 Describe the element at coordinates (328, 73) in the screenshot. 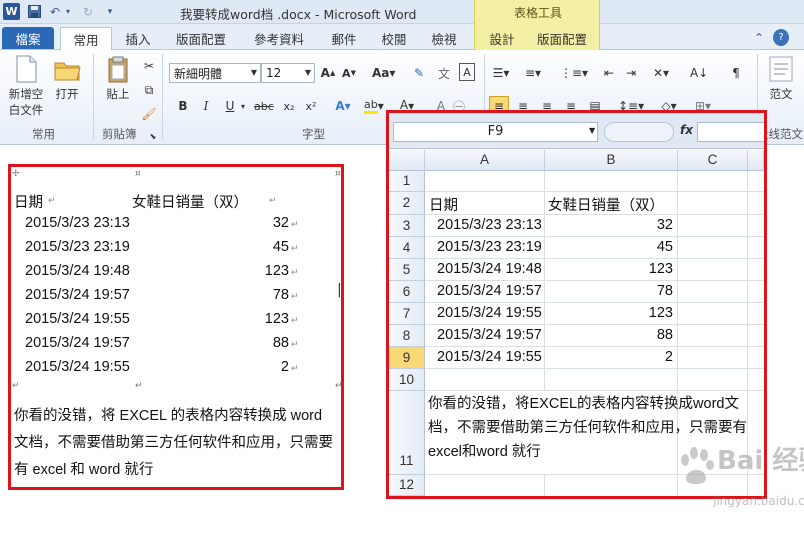

I see `grow-font-icon: A ▲` at that location.